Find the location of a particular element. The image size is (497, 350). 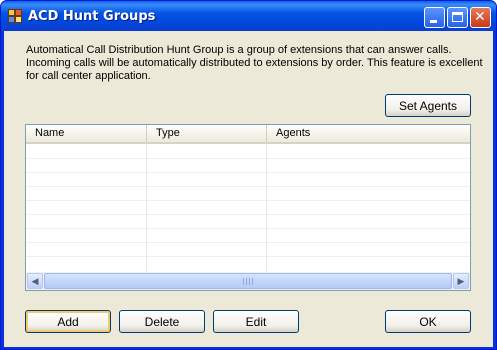

window-title: ACD Hunt Groups is located at coordinates (92, 16).